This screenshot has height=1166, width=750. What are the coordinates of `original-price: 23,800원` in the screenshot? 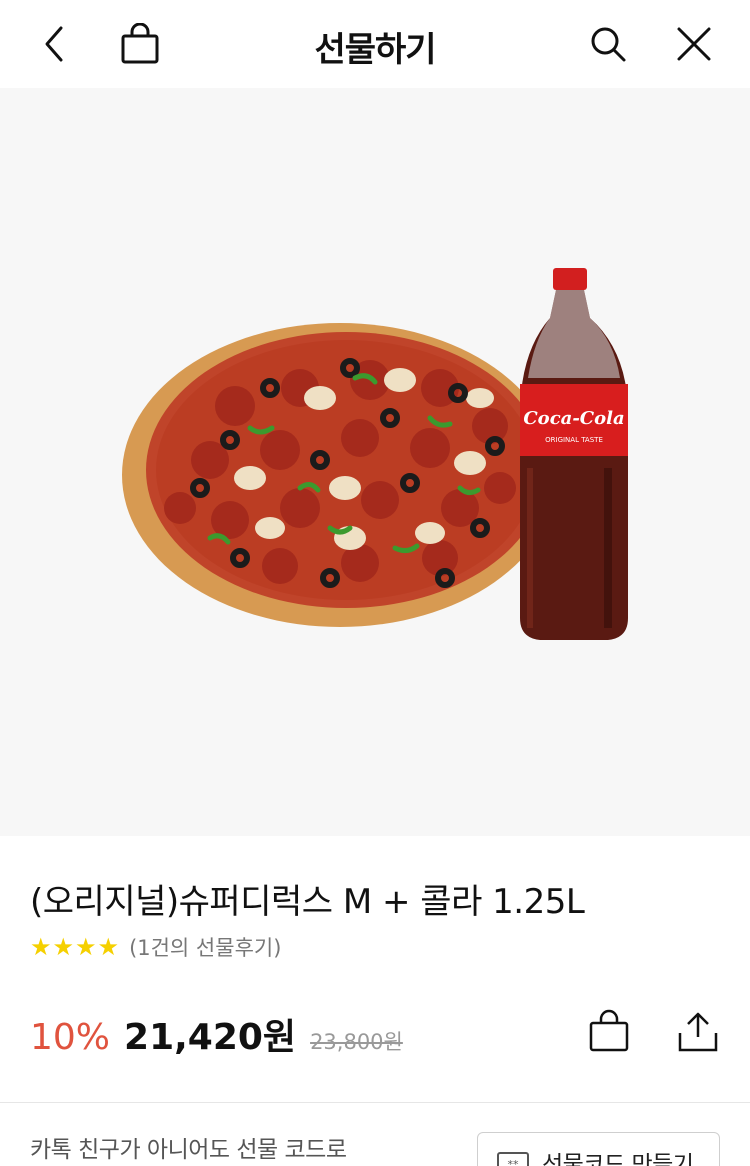 It's located at (356, 1042).